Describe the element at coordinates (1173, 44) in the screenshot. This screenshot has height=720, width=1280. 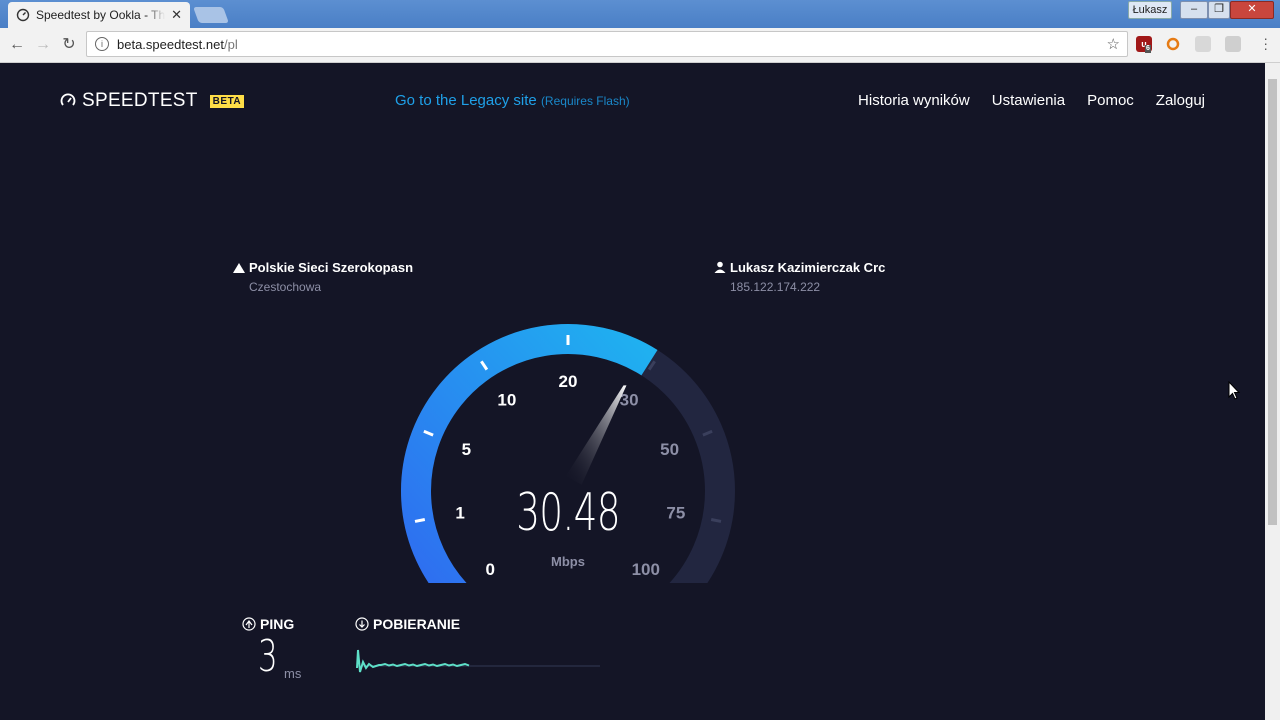
I see `tampermonkey-icon` at that location.